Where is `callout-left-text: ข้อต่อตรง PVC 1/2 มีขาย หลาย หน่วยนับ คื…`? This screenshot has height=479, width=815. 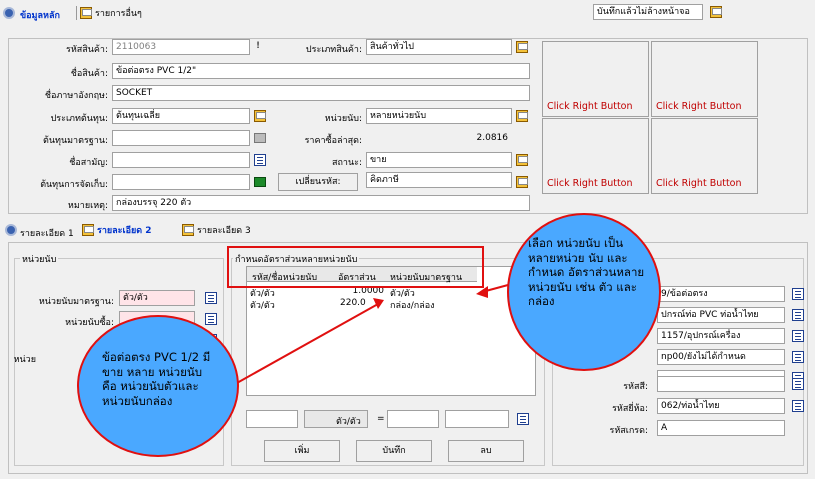
callout-left-text: ข้อต่อตรง PVC 1/2 มีขาย หลาย หน่วยนับ คื… is located at coordinates (156, 379).